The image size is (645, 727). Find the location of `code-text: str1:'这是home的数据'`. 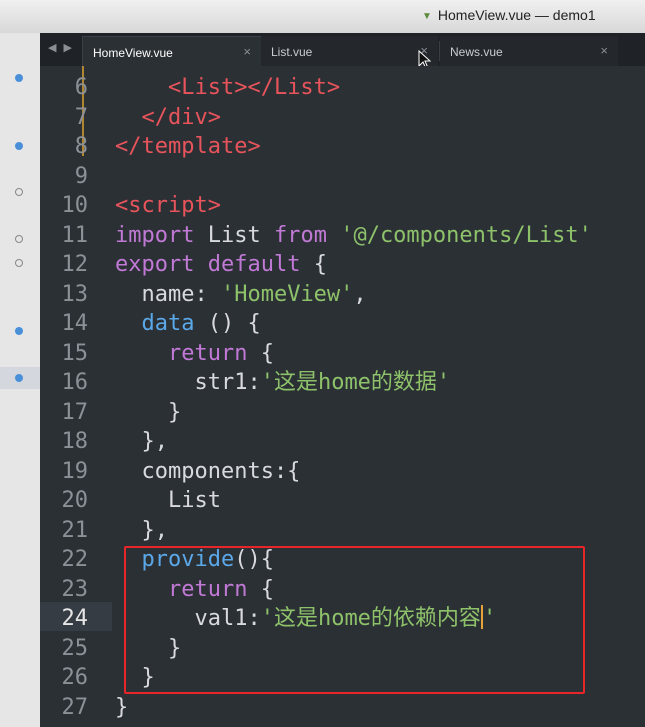

code-text: str1:'这是home的数据' is located at coordinates (282, 383).